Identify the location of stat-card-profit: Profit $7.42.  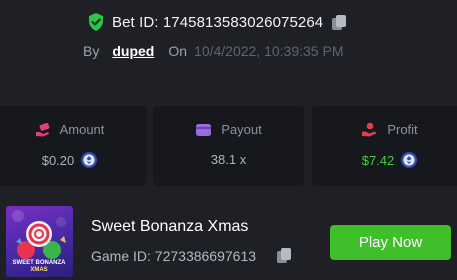
(384, 146).